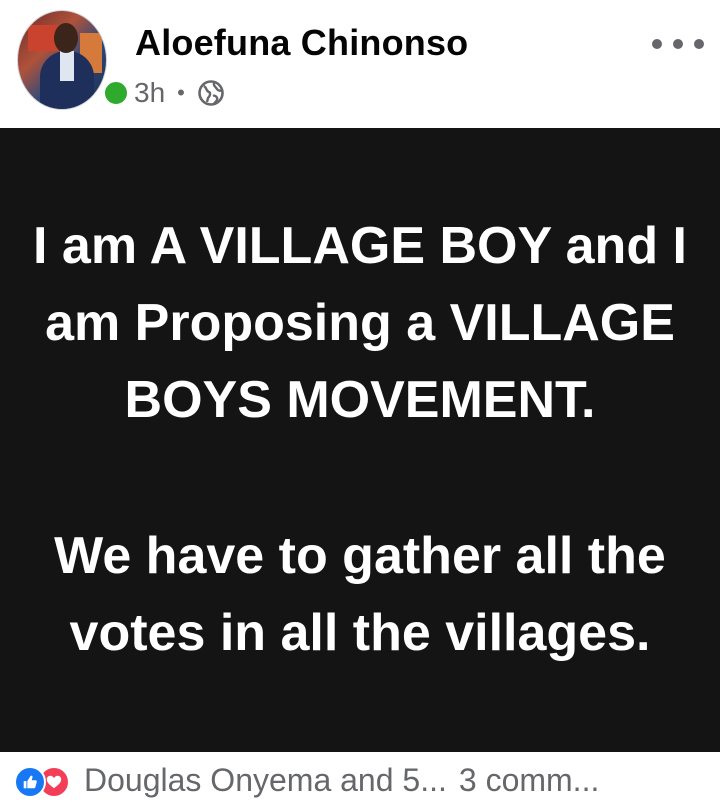 The image size is (720, 809). What do you see at coordinates (149, 93) in the screenshot?
I see `post-timestamp: 3h` at bounding box center [149, 93].